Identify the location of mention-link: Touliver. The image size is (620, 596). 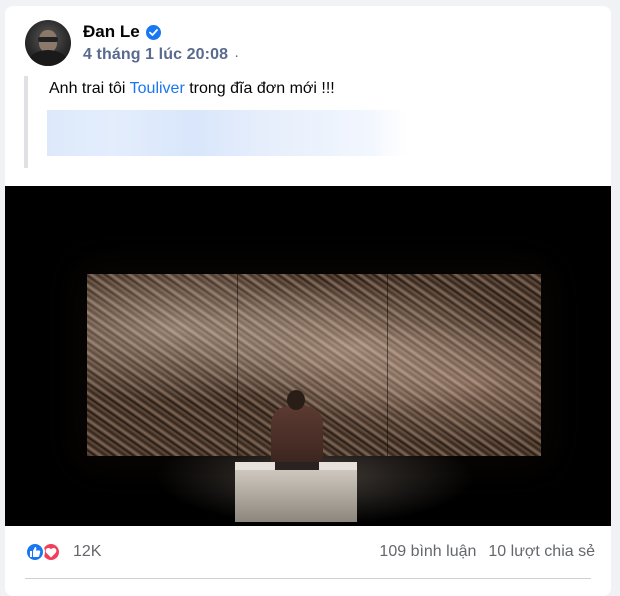
(157, 88).